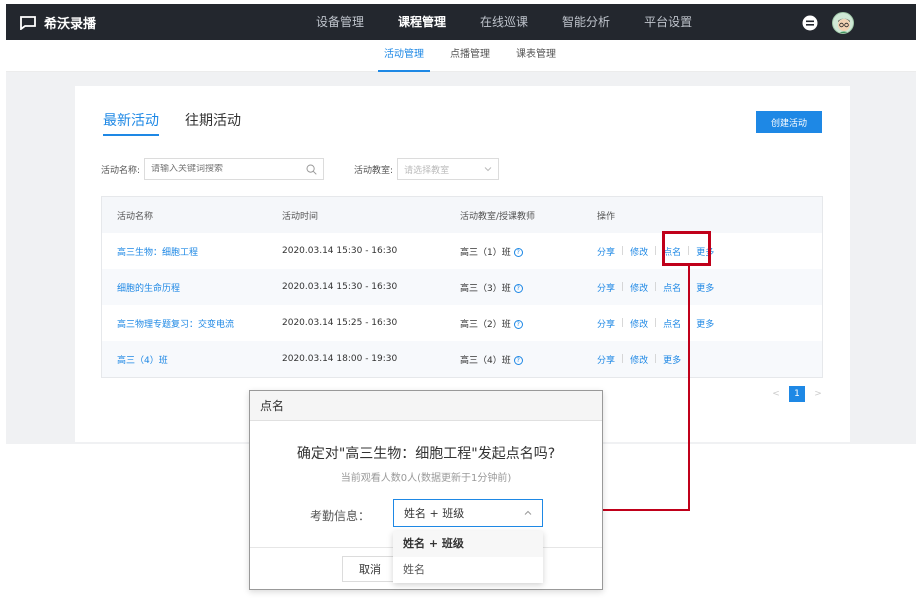  What do you see at coordinates (370, 569) in the screenshot?
I see `cancel-button: 取消` at bounding box center [370, 569].